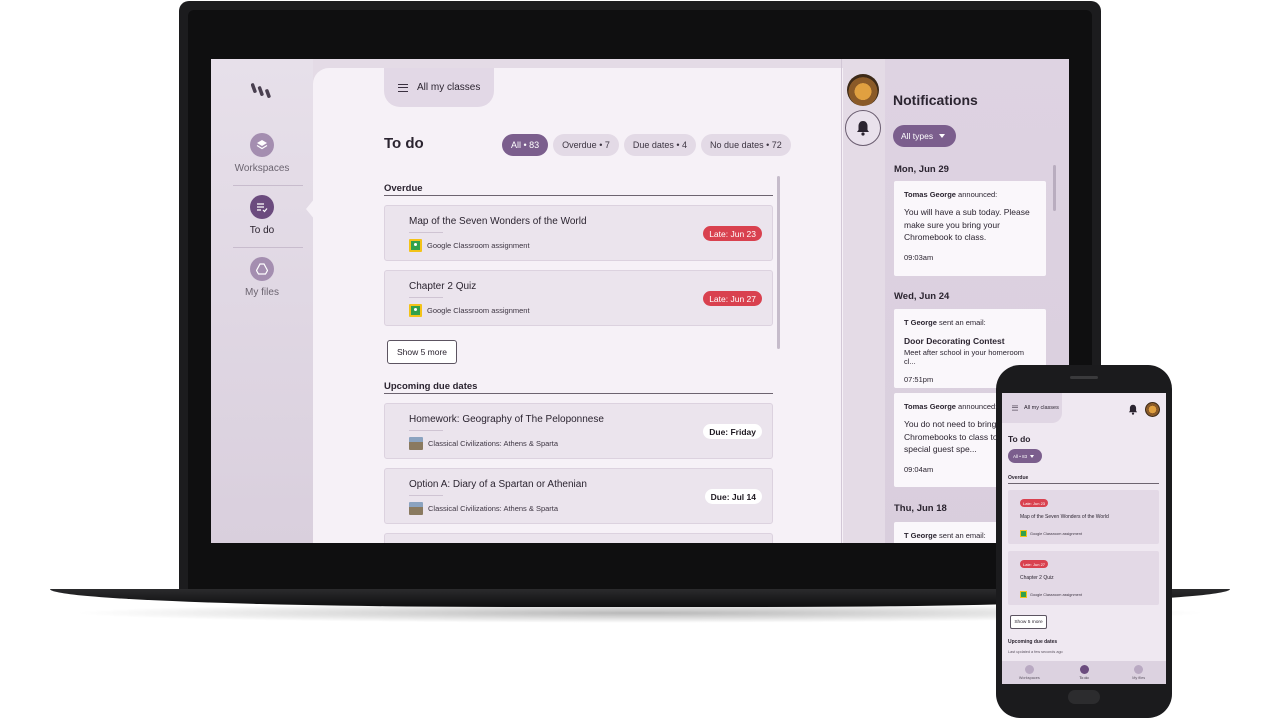 This screenshot has height=720, width=1280. Describe the element at coordinates (732, 298) in the screenshot. I see `late-badge: Late: Jun 27` at that location.